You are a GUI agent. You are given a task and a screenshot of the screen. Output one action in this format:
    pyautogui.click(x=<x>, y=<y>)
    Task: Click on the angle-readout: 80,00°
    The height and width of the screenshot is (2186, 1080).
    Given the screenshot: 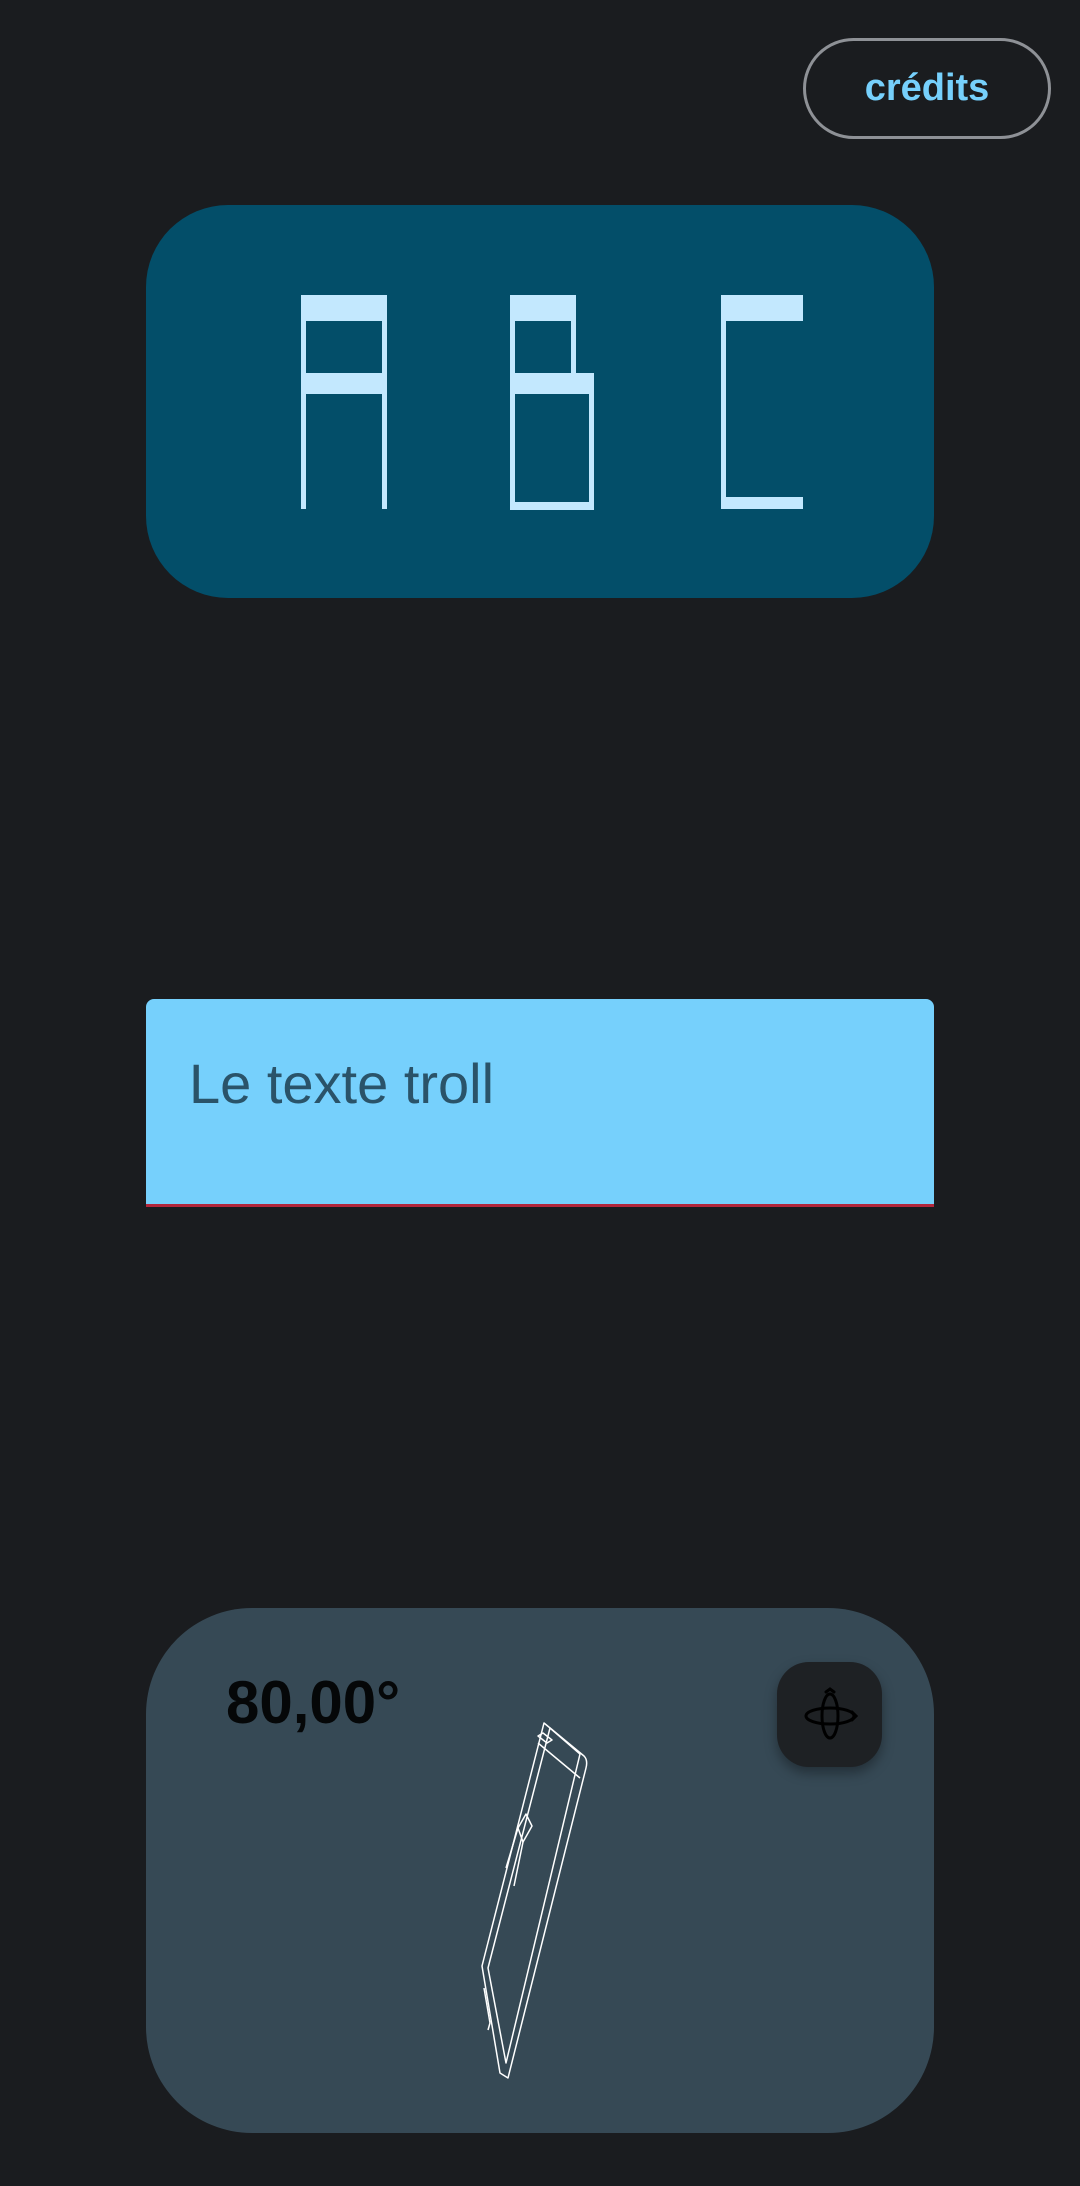 What is the action you would take?
    pyautogui.click(x=313, y=1702)
    